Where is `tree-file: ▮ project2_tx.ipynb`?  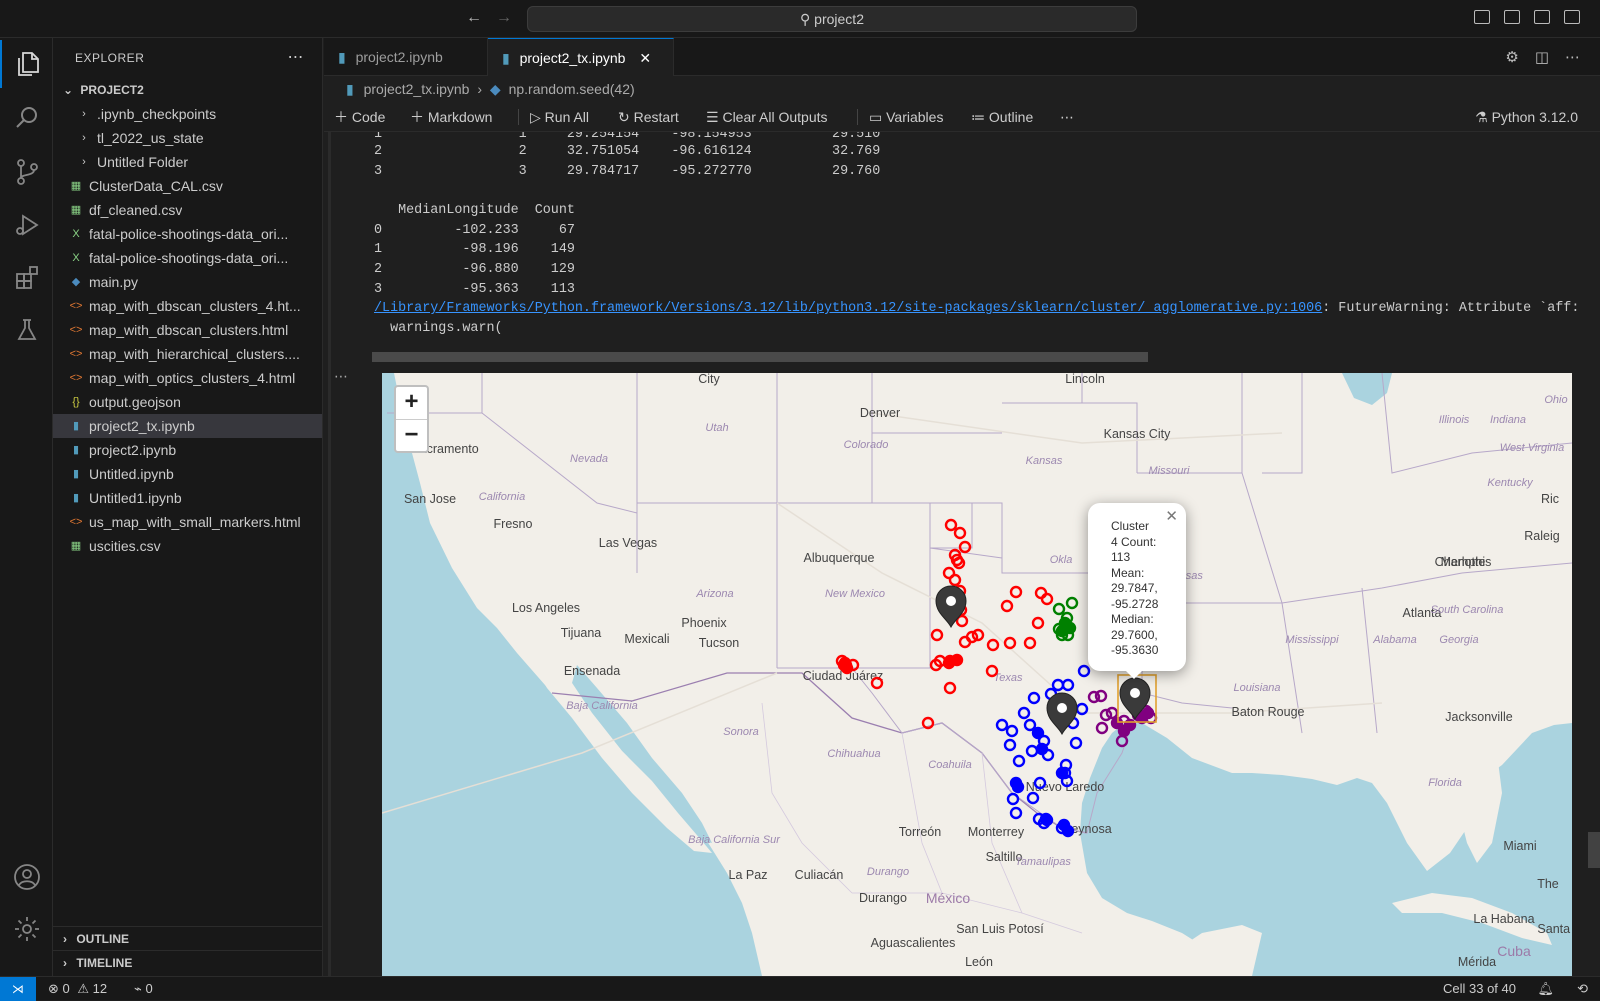
tree-file: ▮ project2_tx.ipynb is located at coordinates (187, 426).